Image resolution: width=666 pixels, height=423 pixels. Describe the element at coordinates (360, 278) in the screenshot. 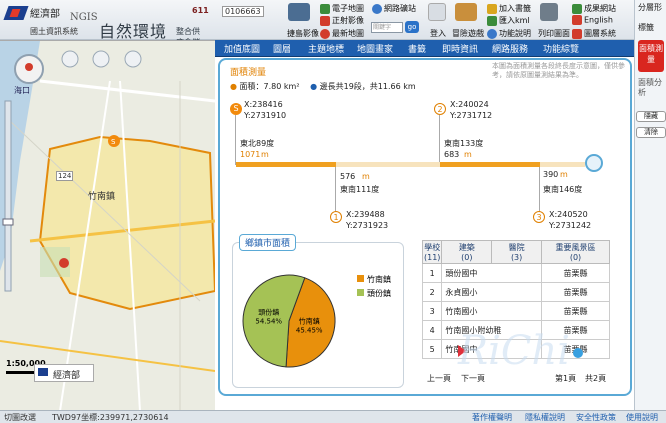

I see `legend-swatch` at that location.